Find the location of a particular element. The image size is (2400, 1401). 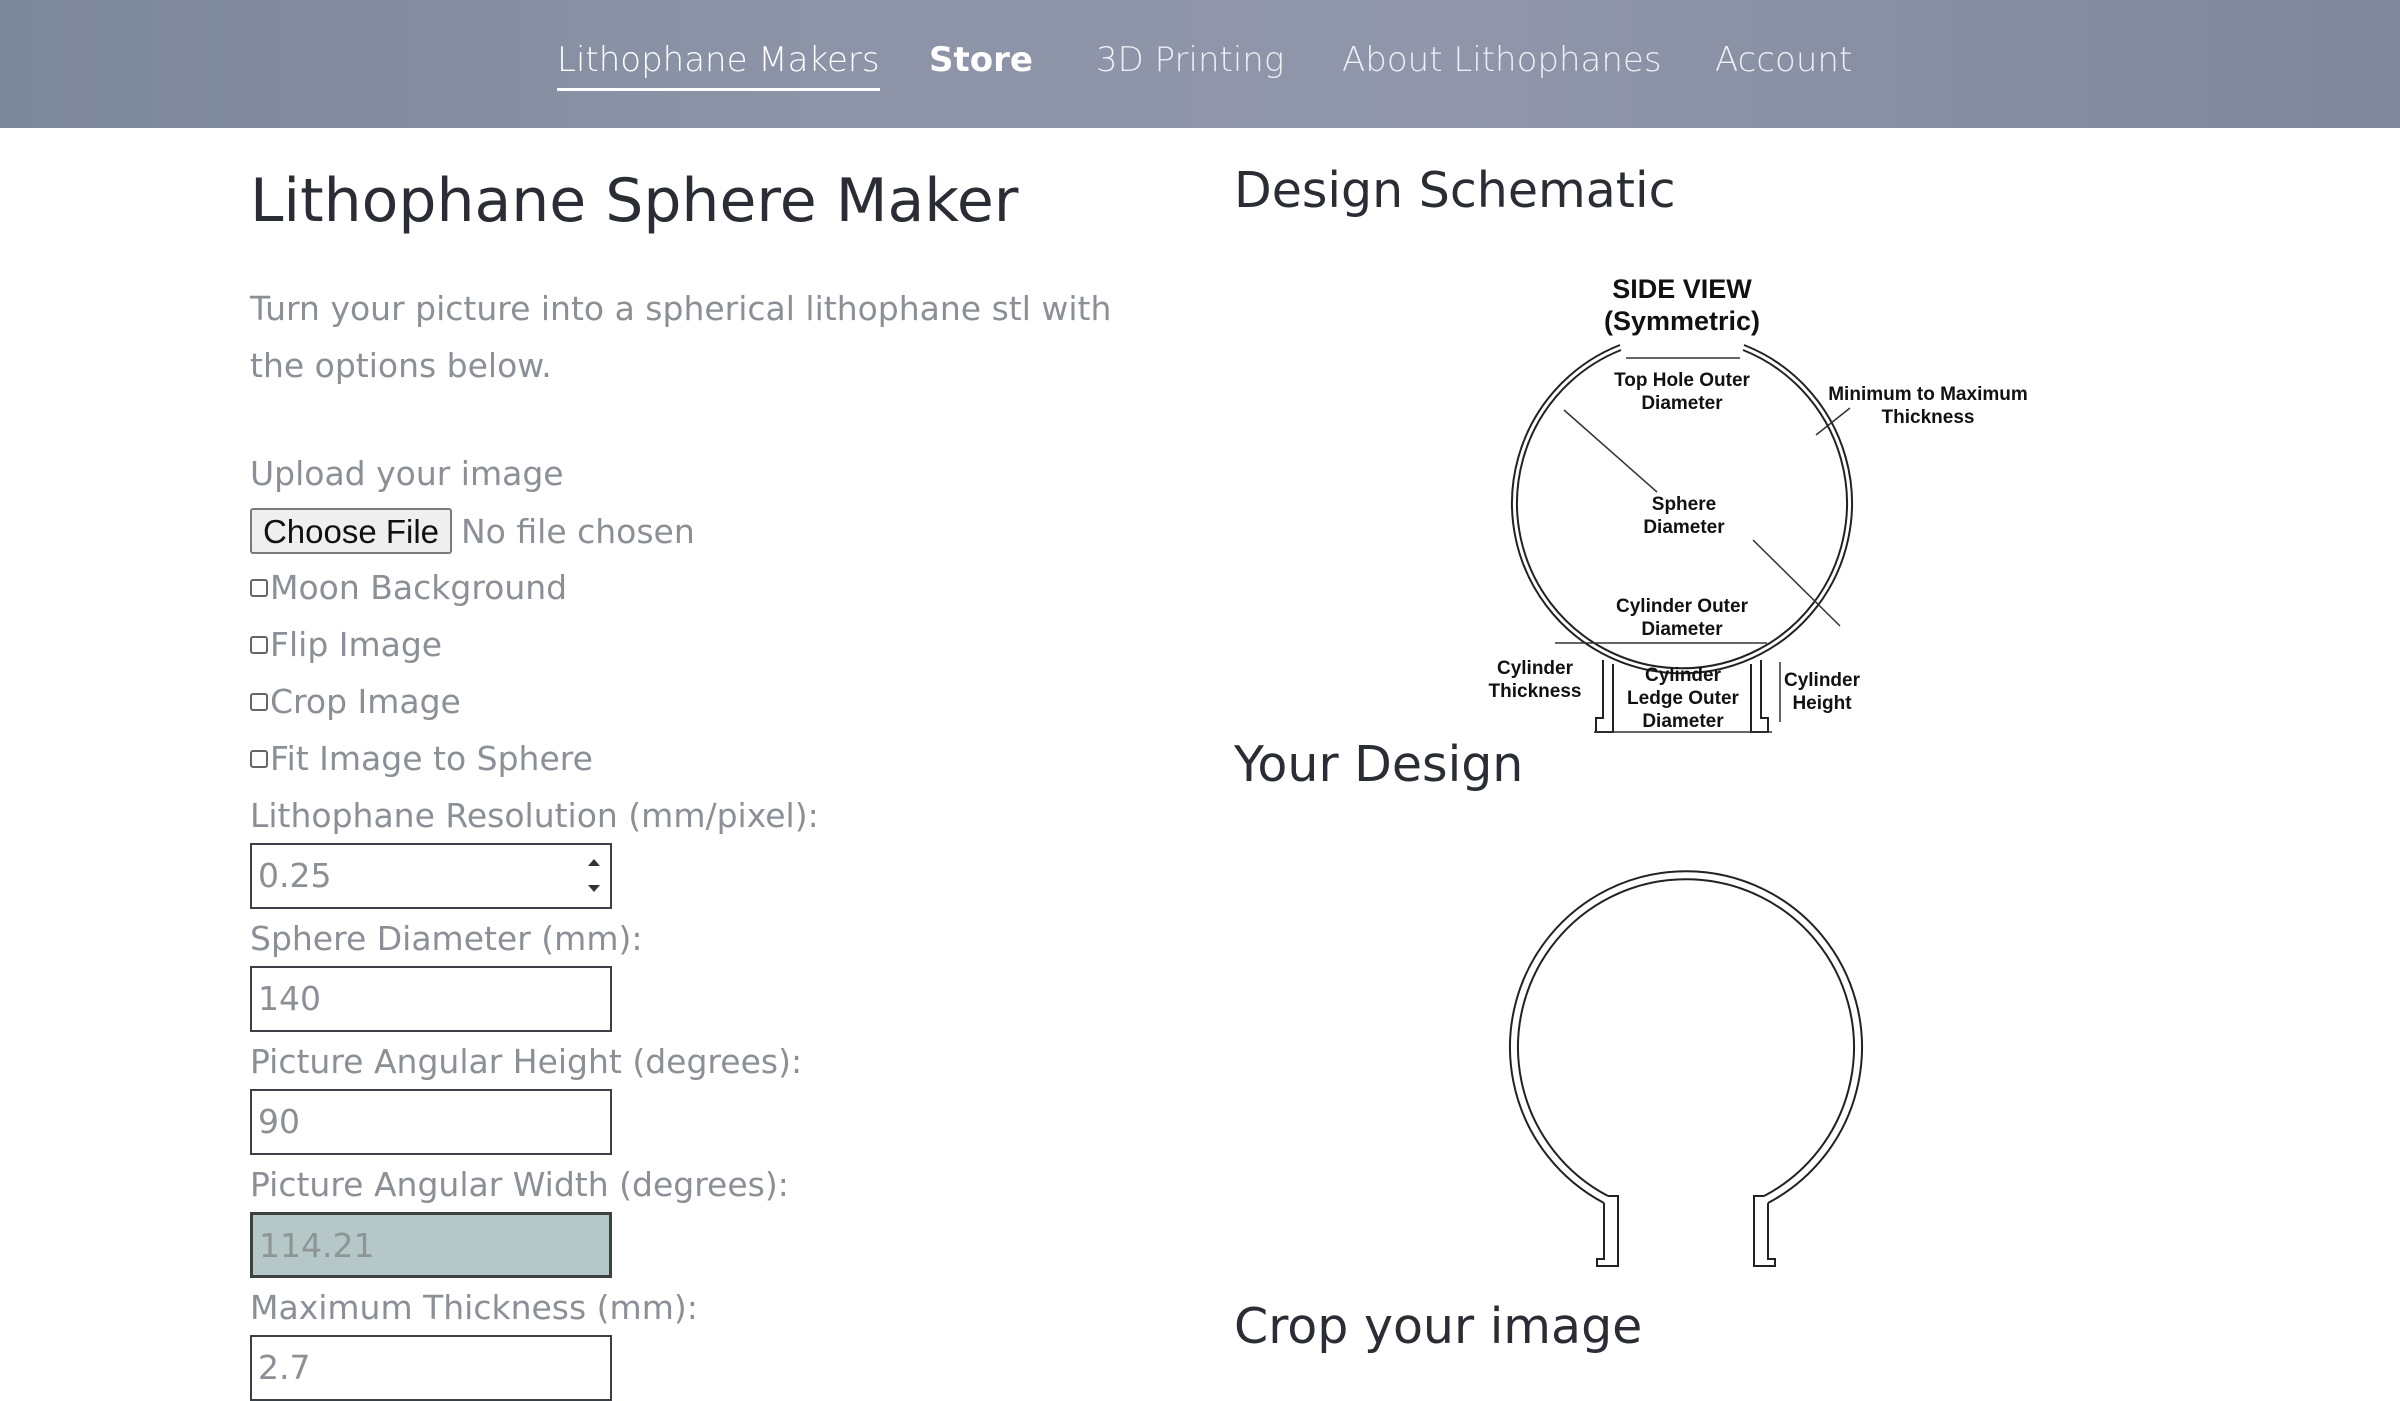

sphere-diameter-value: 140 is located at coordinates (289, 998).